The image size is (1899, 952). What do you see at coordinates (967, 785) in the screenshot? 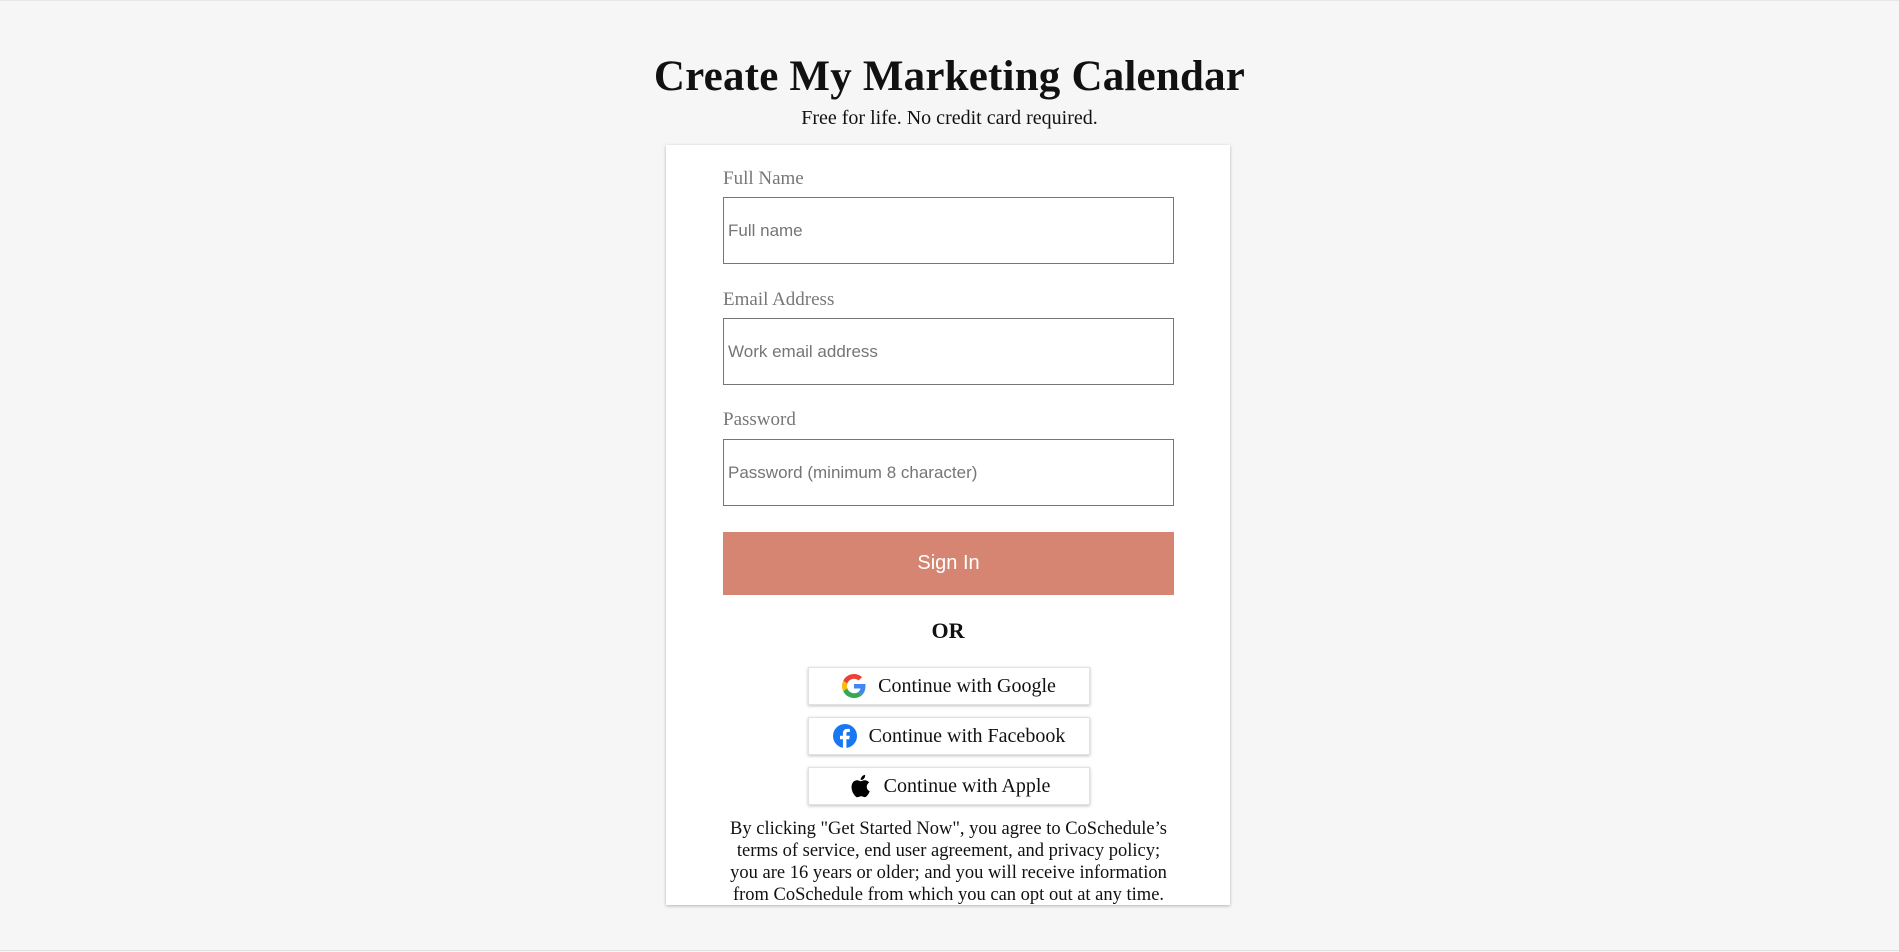
I see `apple-button-label: Continue with Apple` at bounding box center [967, 785].